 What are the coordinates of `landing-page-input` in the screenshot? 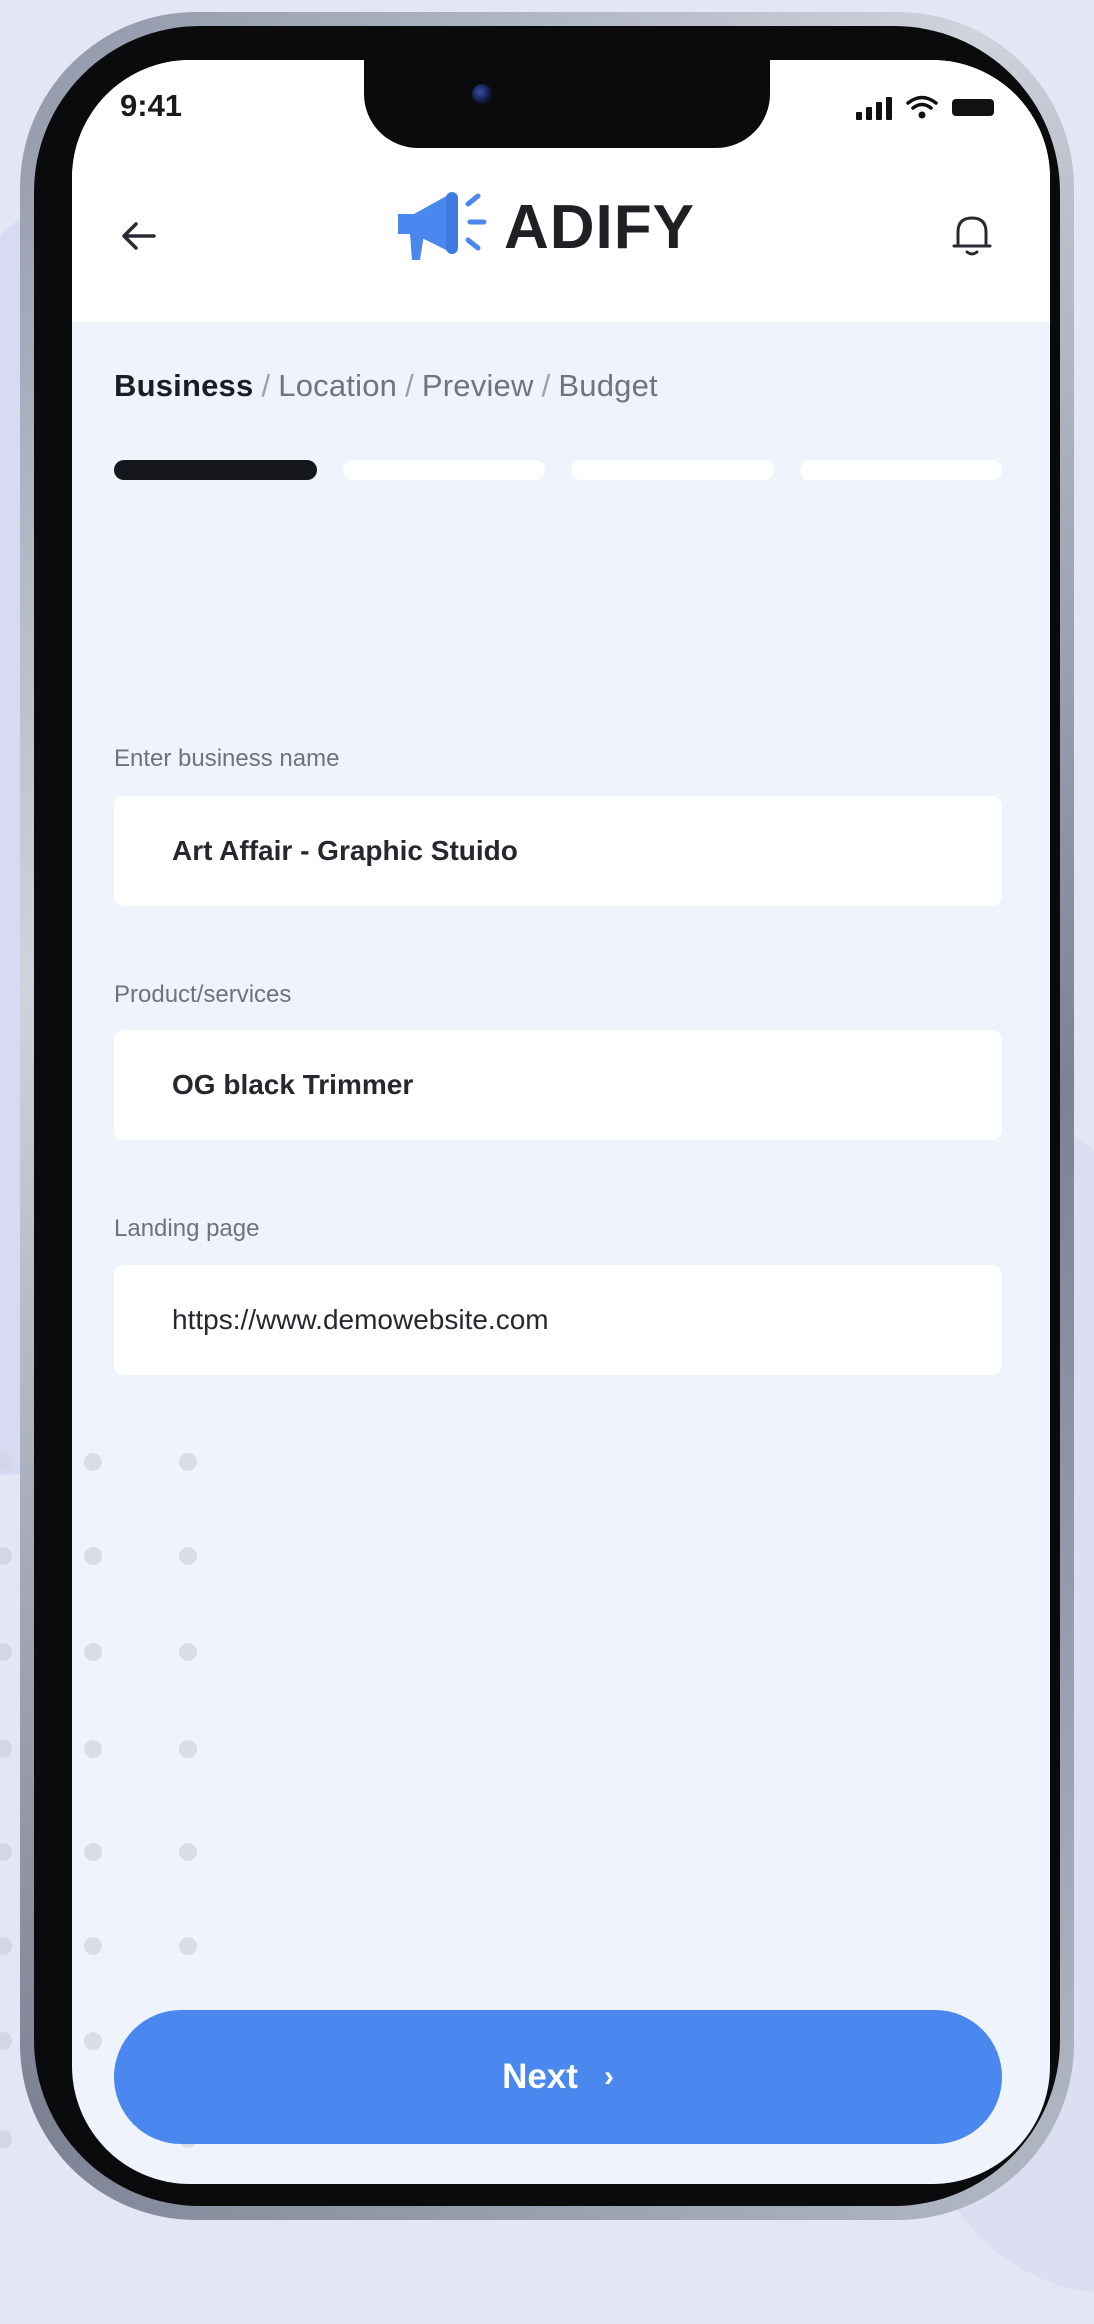 It's located at (558, 1320).